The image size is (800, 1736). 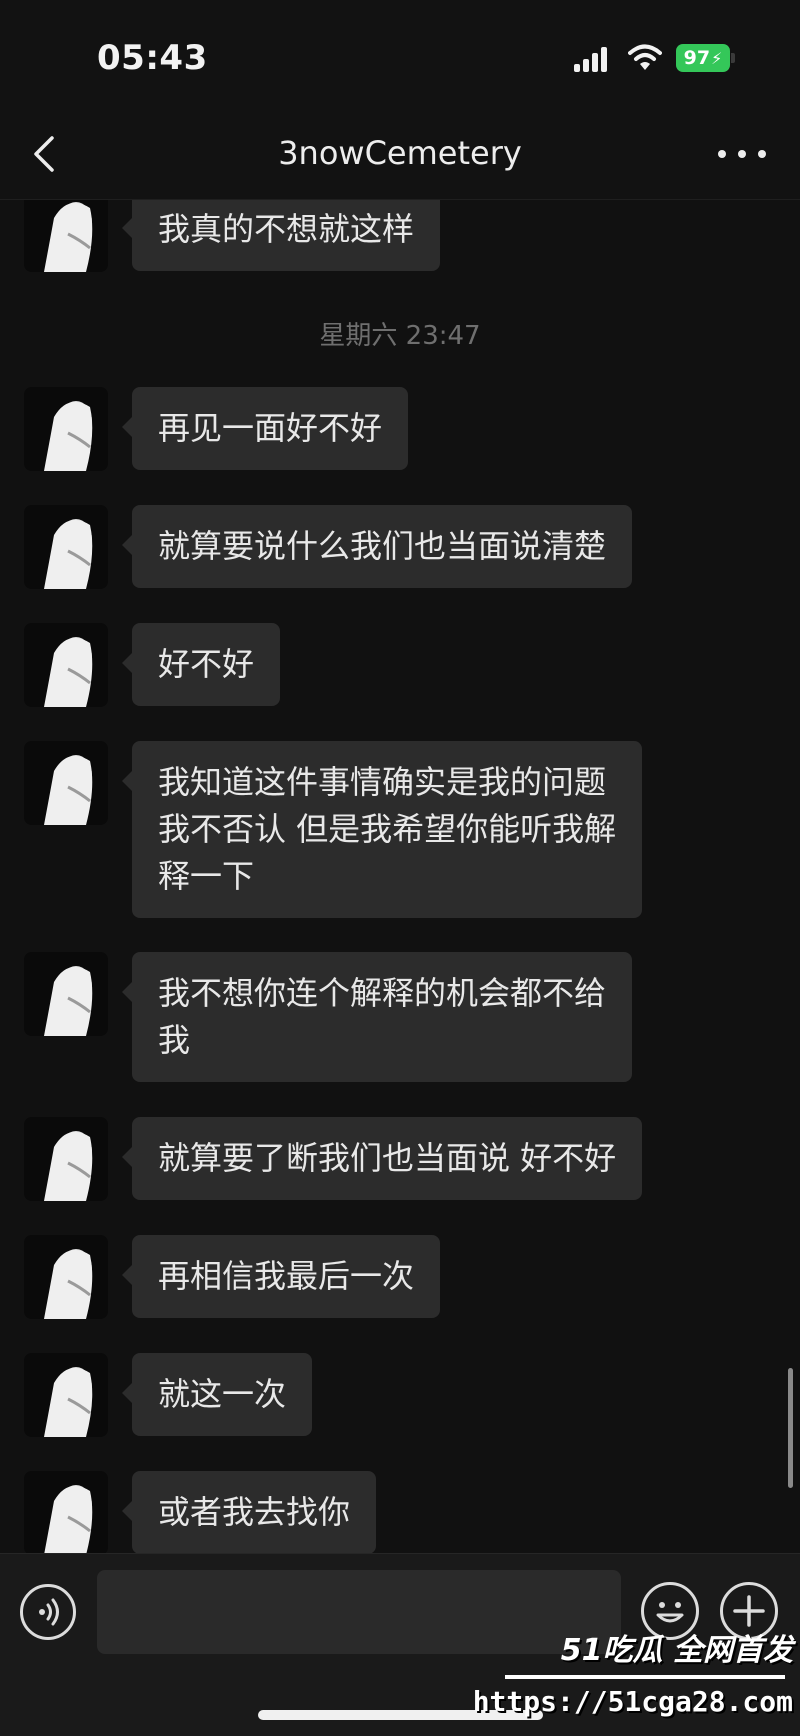 What do you see at coordinates (249, 1512) in the screenshot?
I see `message-bubble: 或者我去找你` at bounding box center [249, 1512].